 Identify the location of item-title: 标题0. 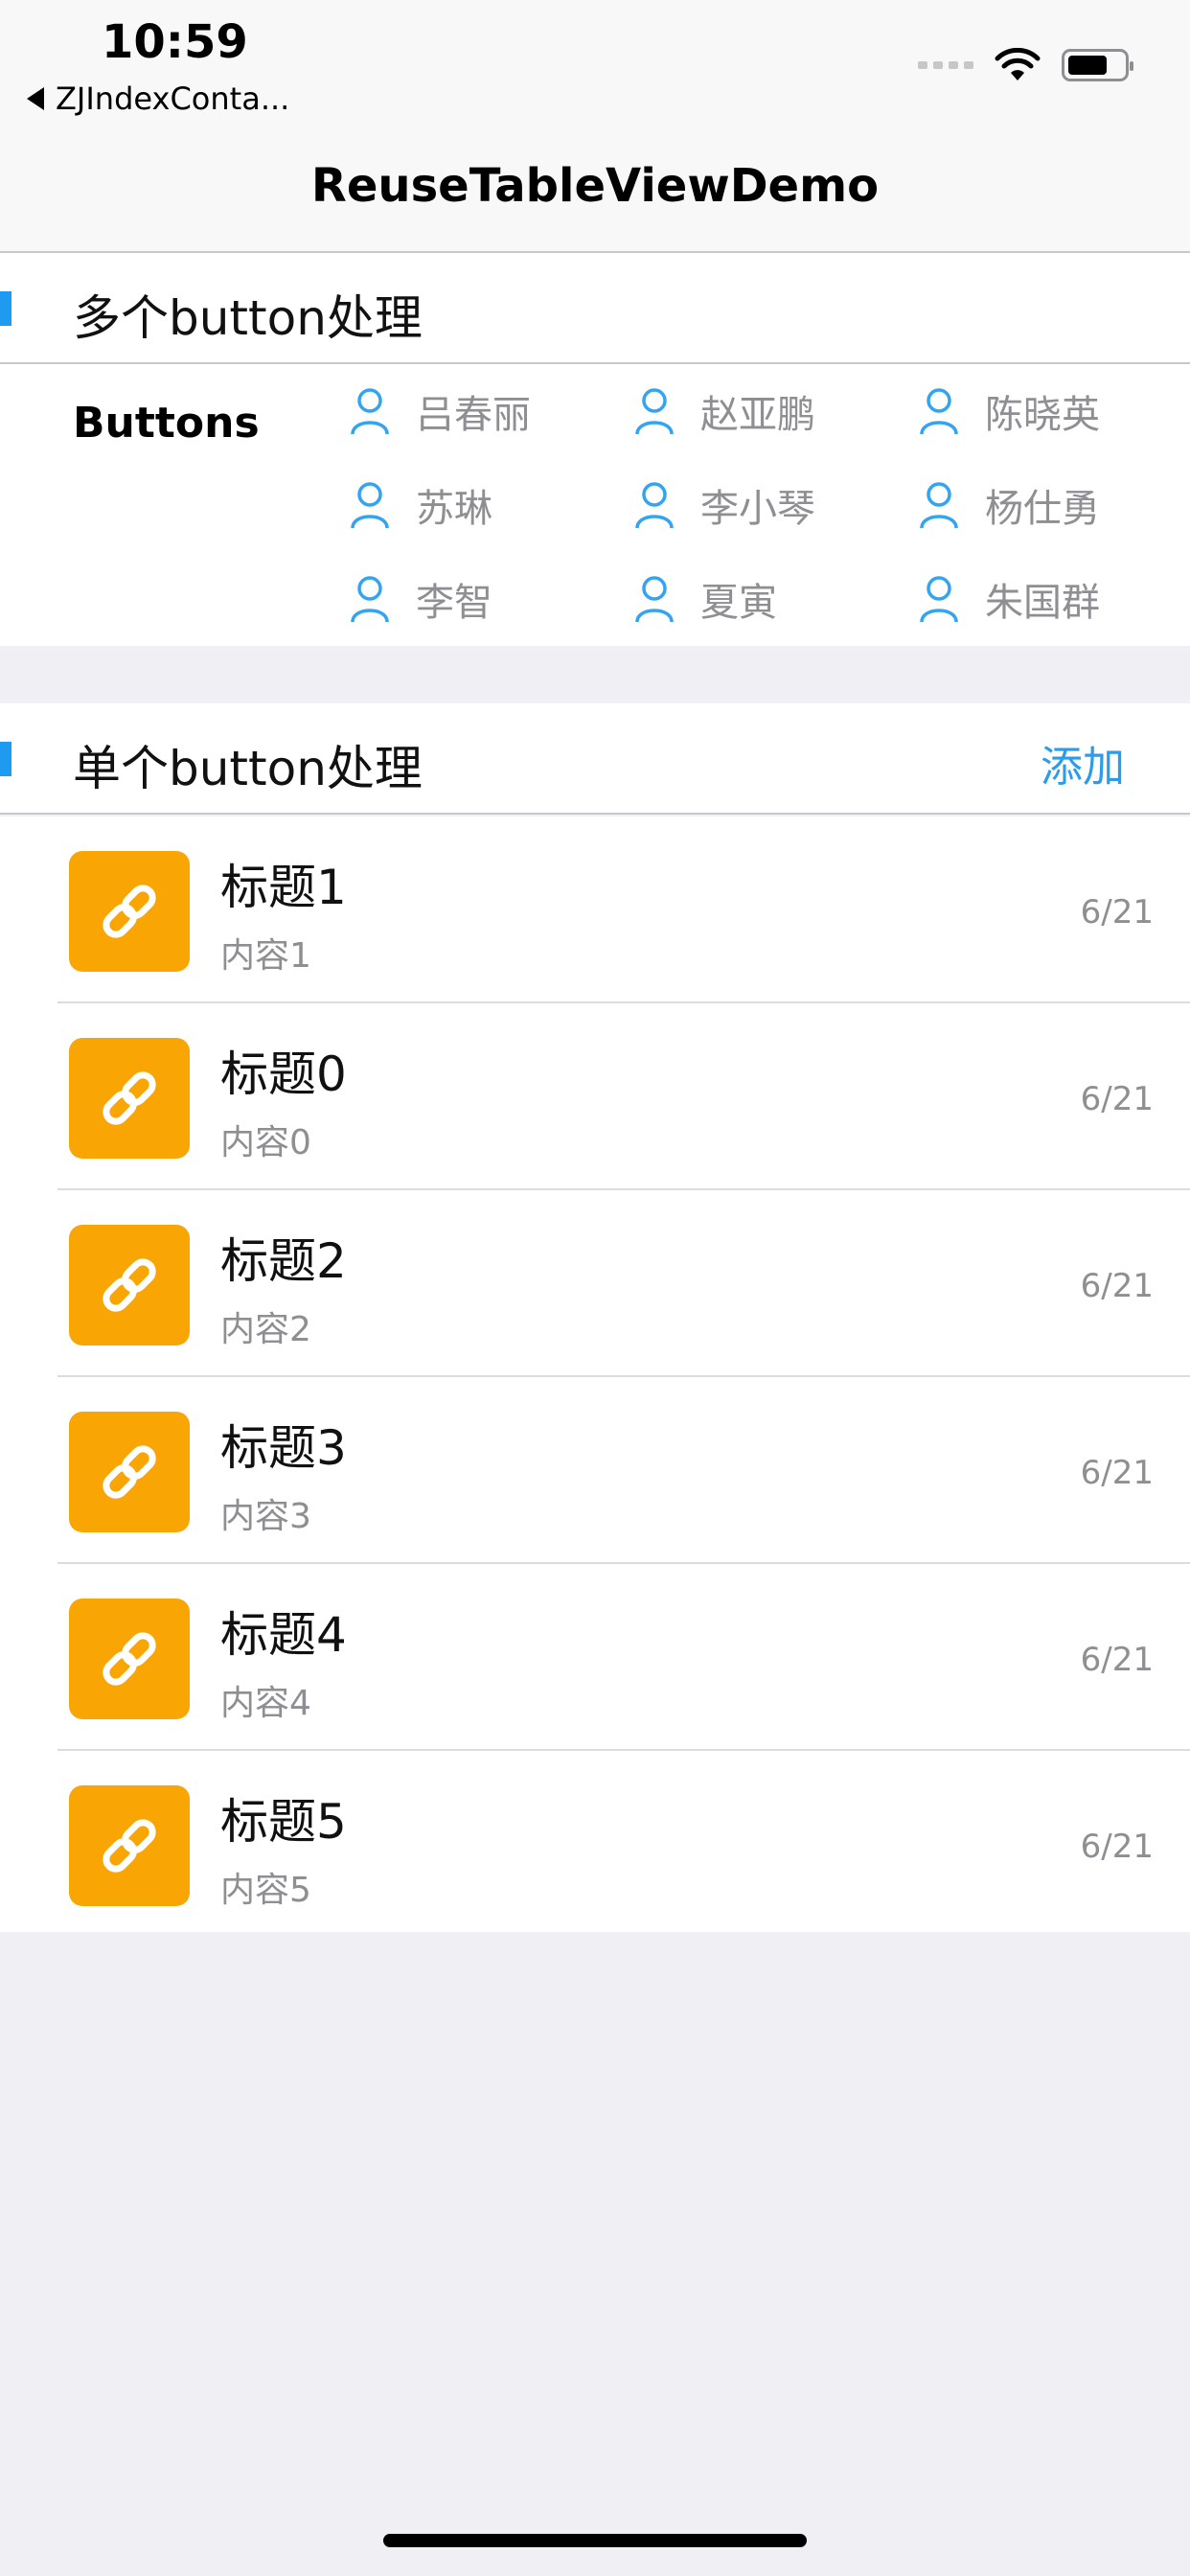
(284, 1074).